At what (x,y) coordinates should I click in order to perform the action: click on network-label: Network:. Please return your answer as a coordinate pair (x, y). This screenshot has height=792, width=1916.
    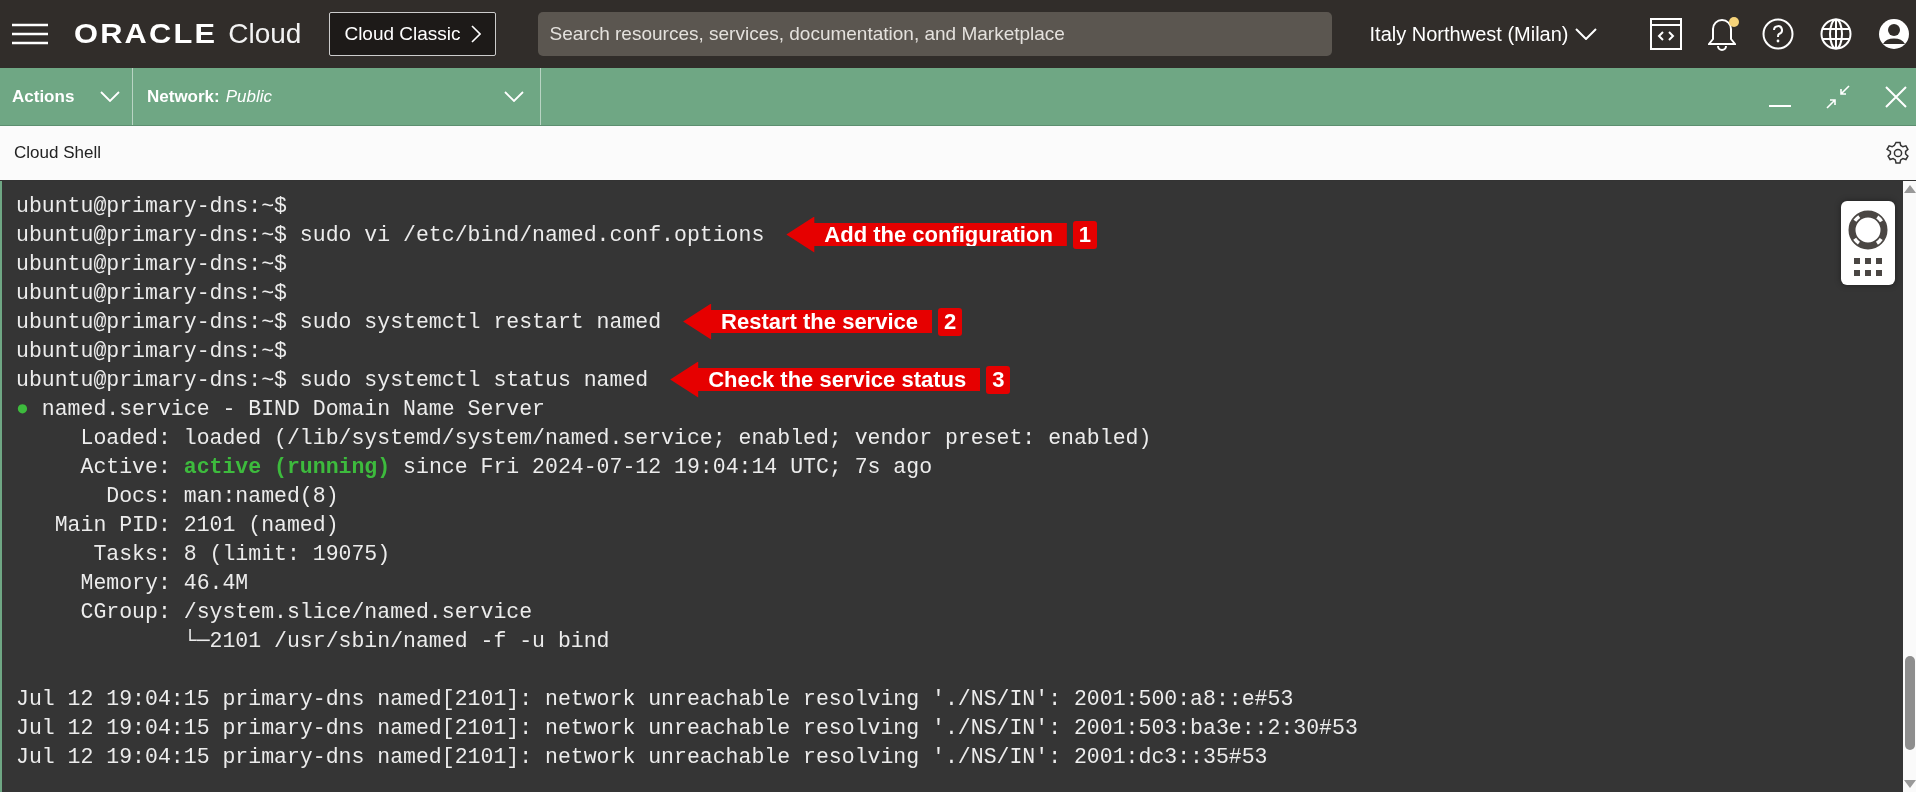
    Looking at the image, I should click on (183, 96).